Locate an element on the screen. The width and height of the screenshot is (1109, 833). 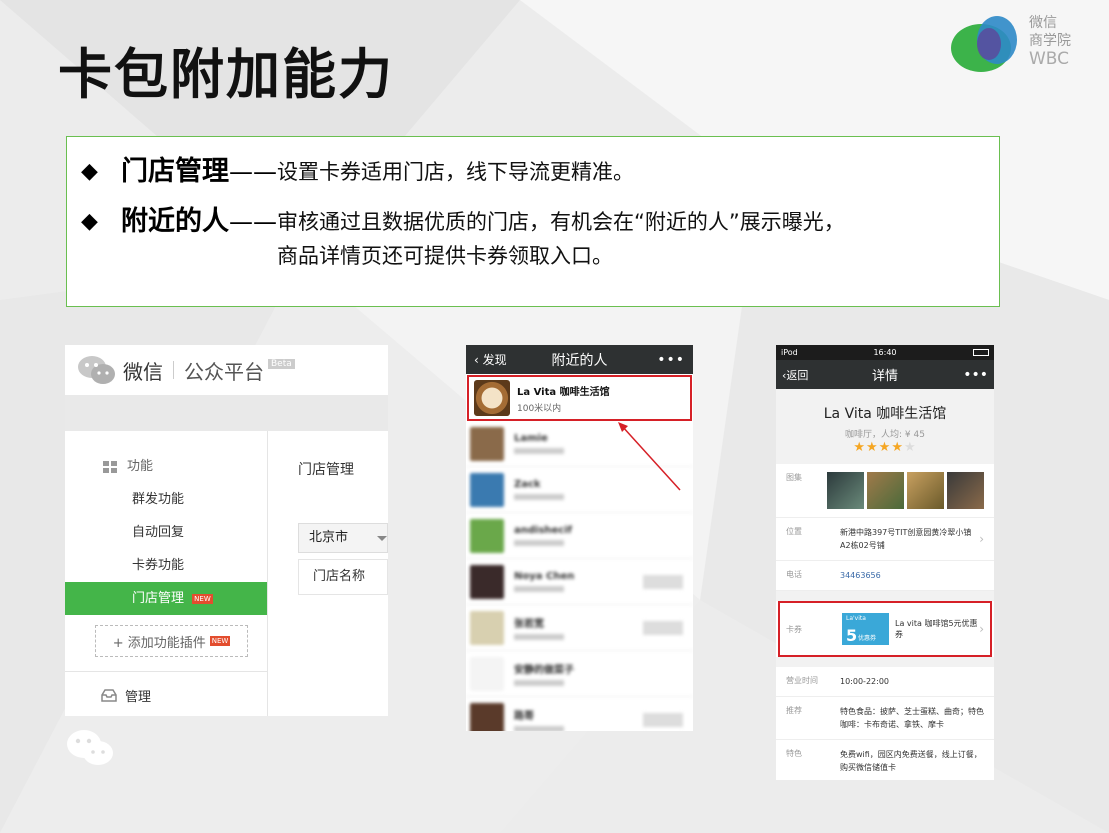
list-item-name: 安静的做菜子 is located at coordinates (544, 670).